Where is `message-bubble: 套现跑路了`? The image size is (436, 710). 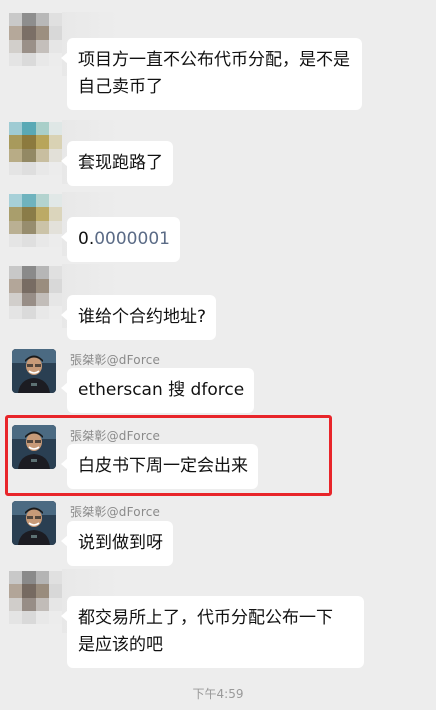 message-bubble: 套现跑路了 is located at coordinates (117, 163).